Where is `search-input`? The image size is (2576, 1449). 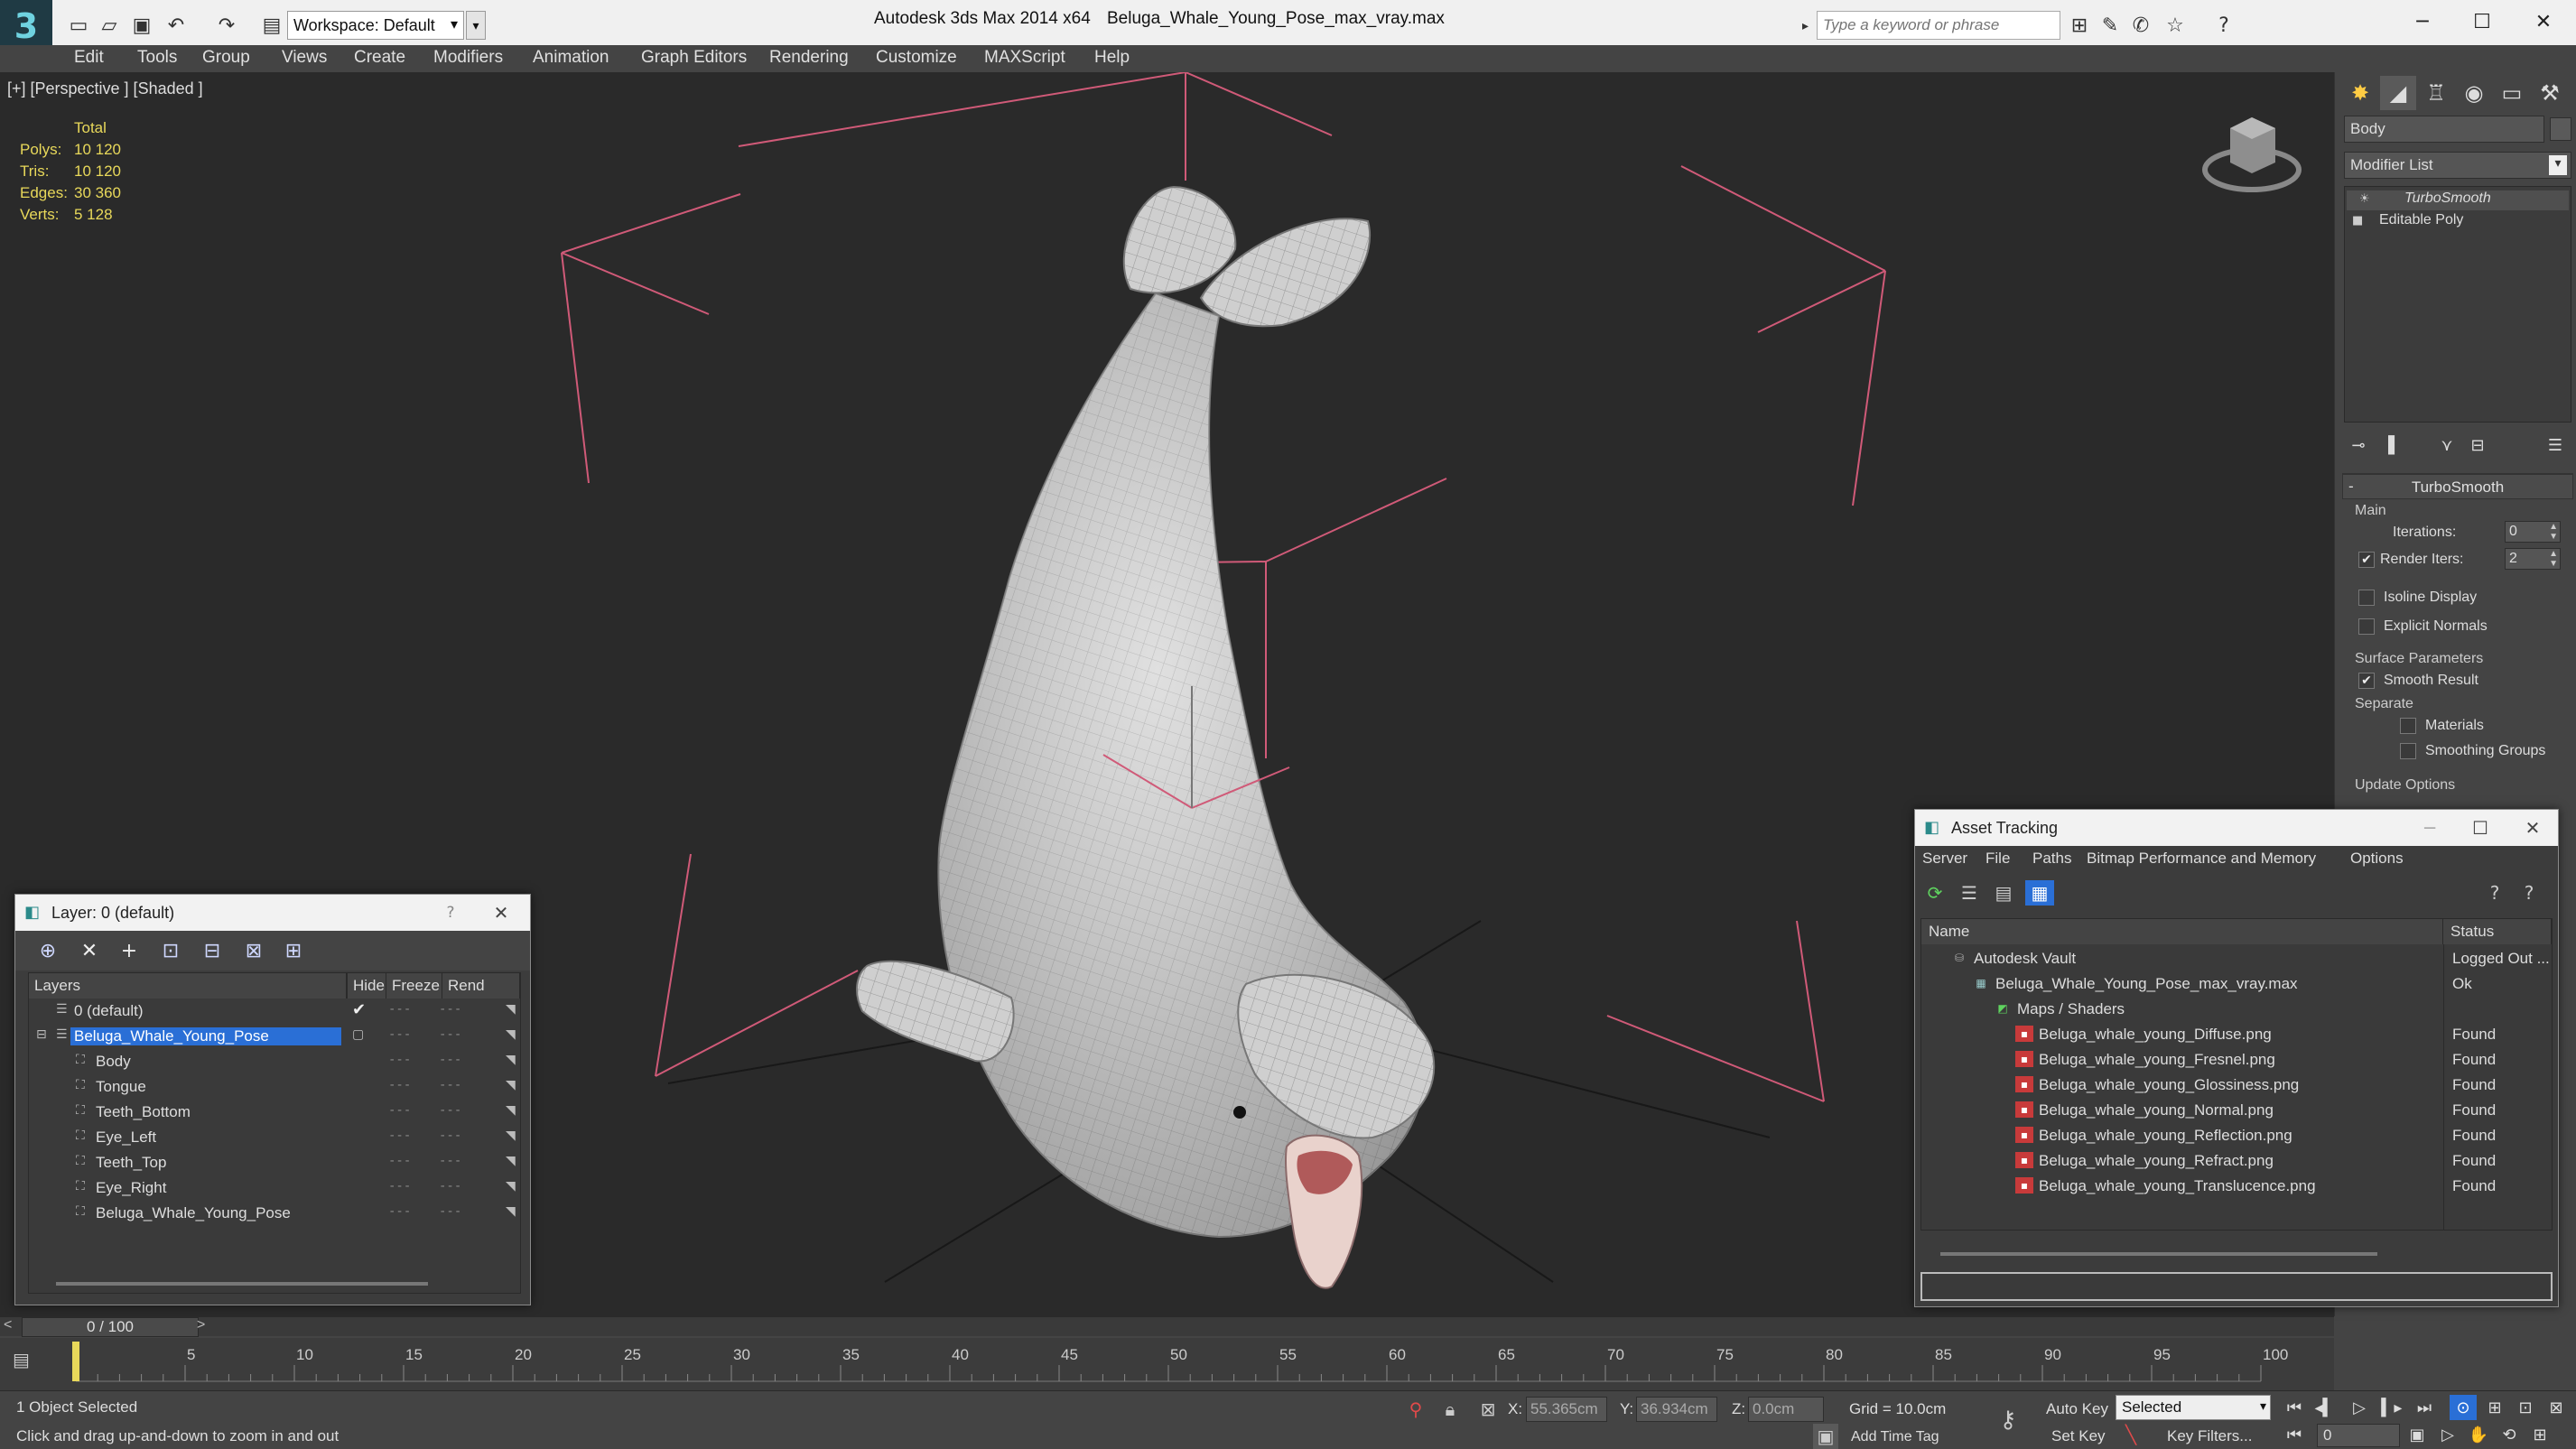 search-input is located at coordinates (1938, 25).